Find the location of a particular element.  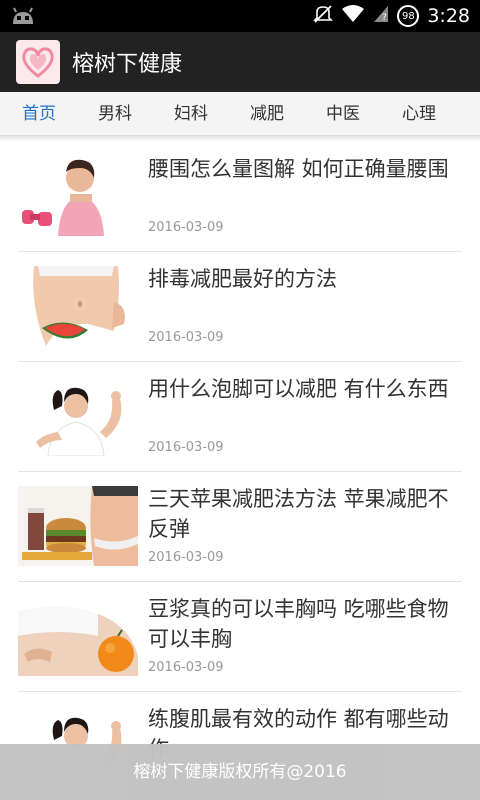

list-item: 三天苹果减肥法方法 苹果减肥不反弹 2016-03-09 is located at coordinates (240, 527).